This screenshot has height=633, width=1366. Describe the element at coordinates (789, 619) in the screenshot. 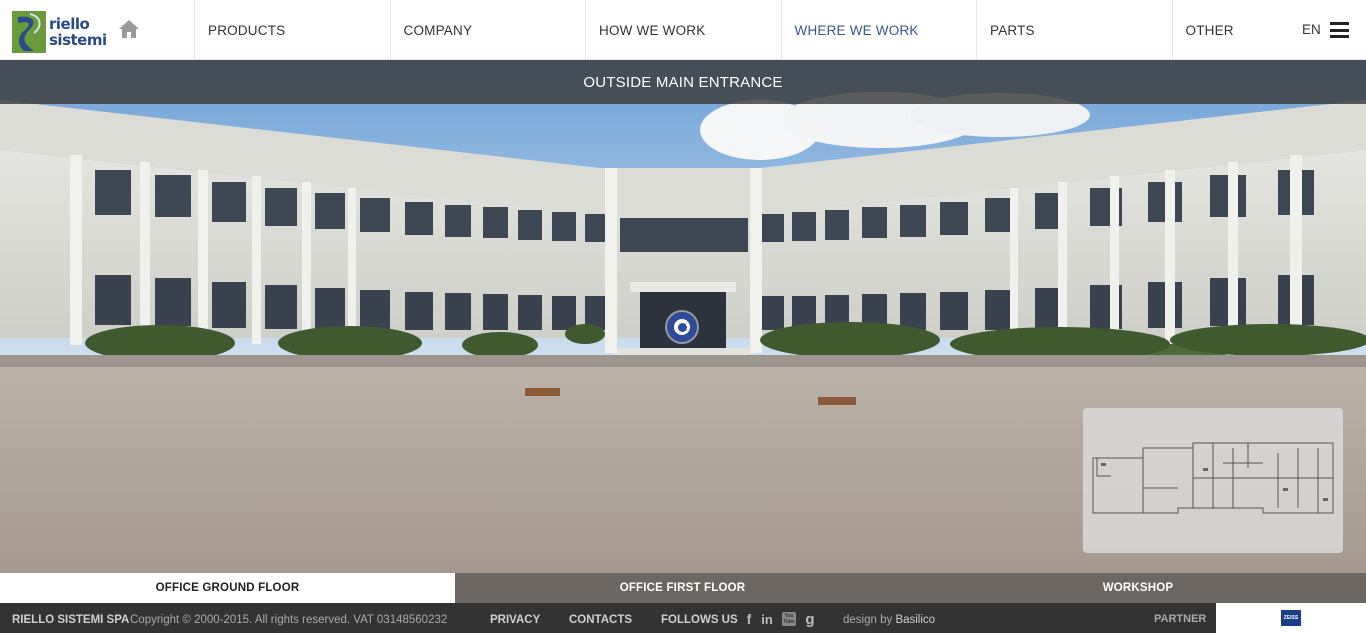

I see `youtube-icon: You Tube` at that location.